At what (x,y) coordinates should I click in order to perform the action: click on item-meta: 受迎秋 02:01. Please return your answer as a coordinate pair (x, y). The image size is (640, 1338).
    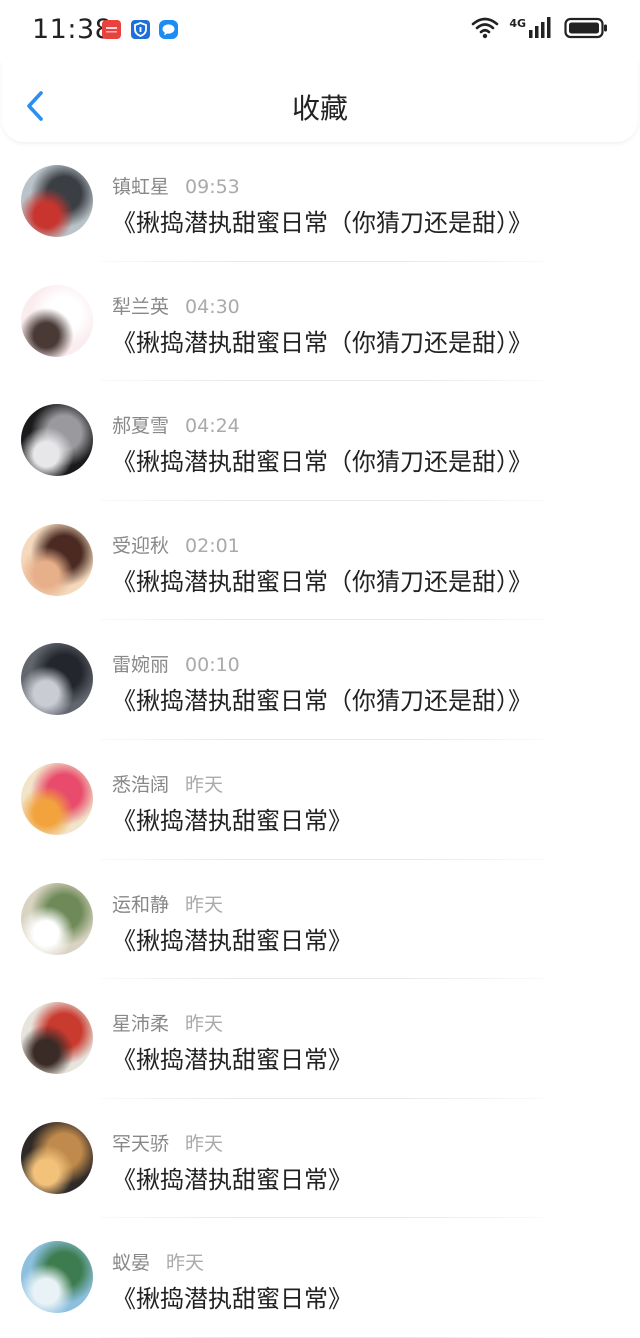
    Looking at the image, I should click on (176, 544).